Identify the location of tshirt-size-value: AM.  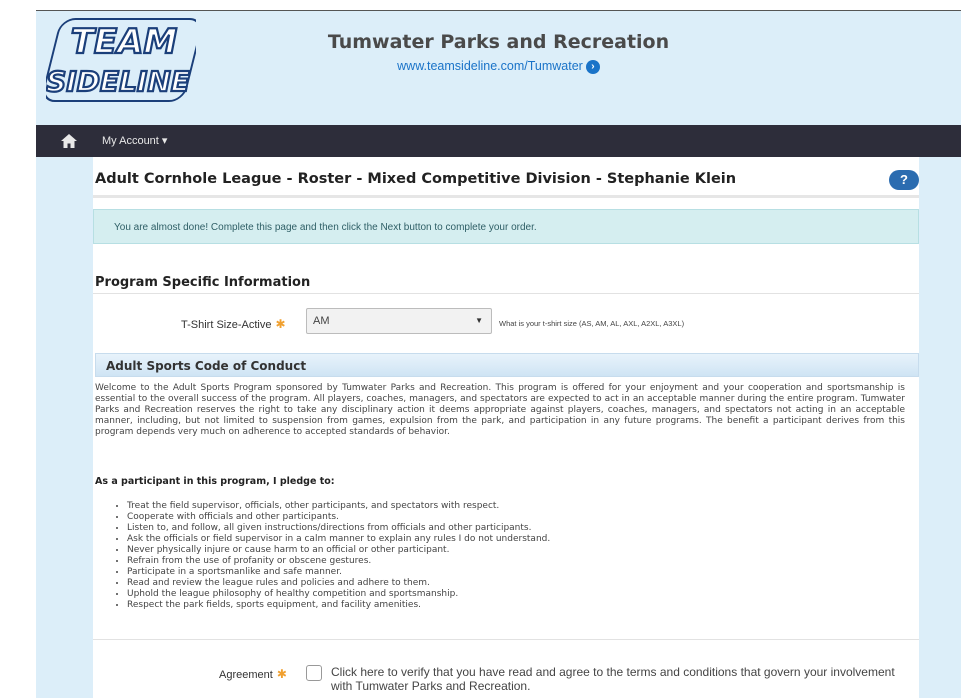
(321, 321).